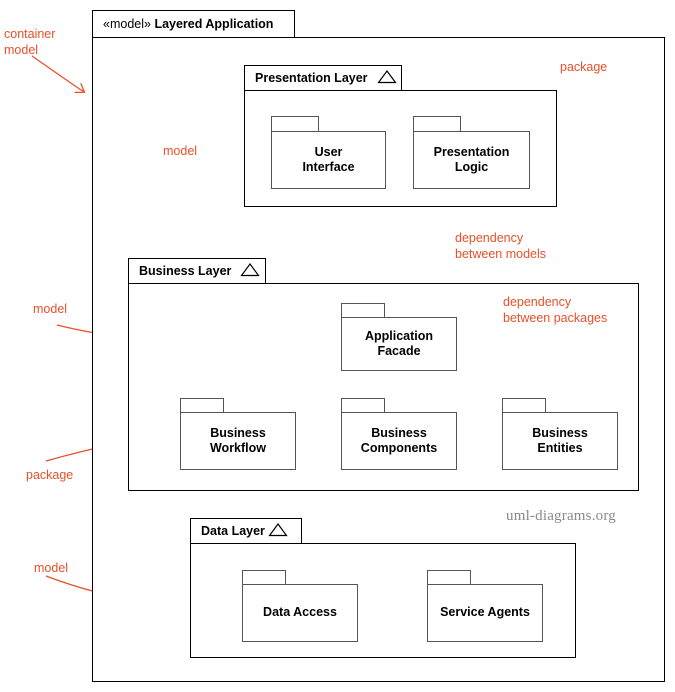  I want to click on business-layer-tab: Business Layer, so click(197, 271).